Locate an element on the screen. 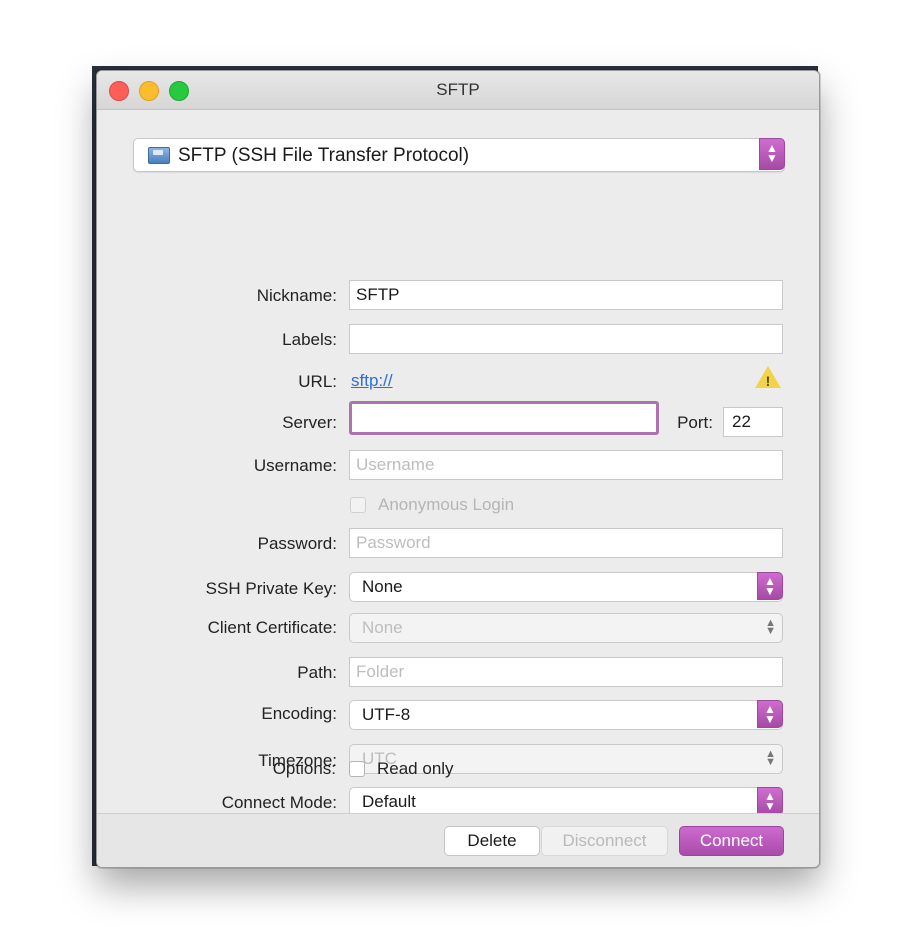  port-label: Port: is located at coordinates (695, 422).